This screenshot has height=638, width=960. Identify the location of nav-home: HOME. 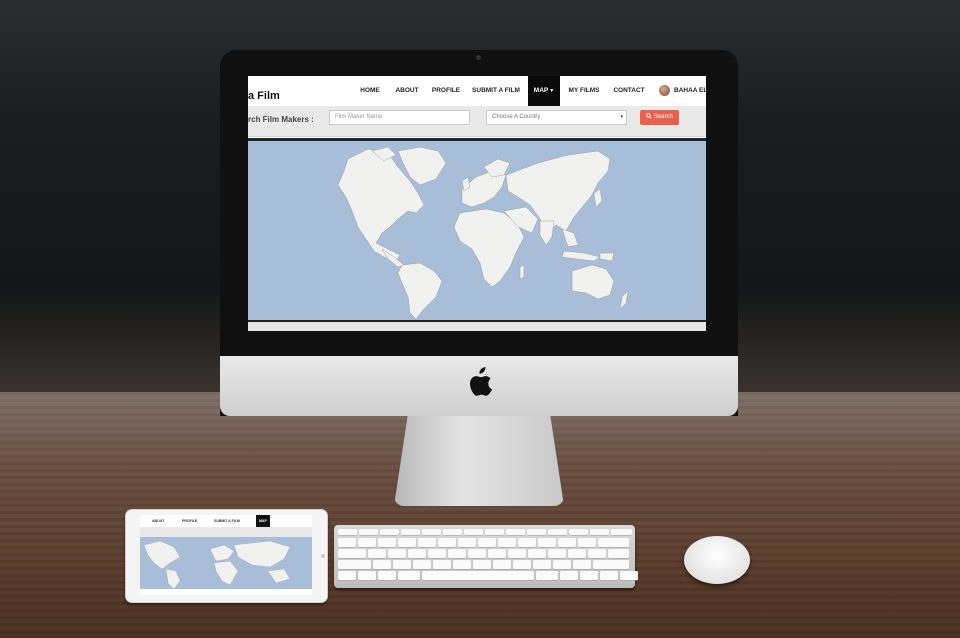
(370, 91).